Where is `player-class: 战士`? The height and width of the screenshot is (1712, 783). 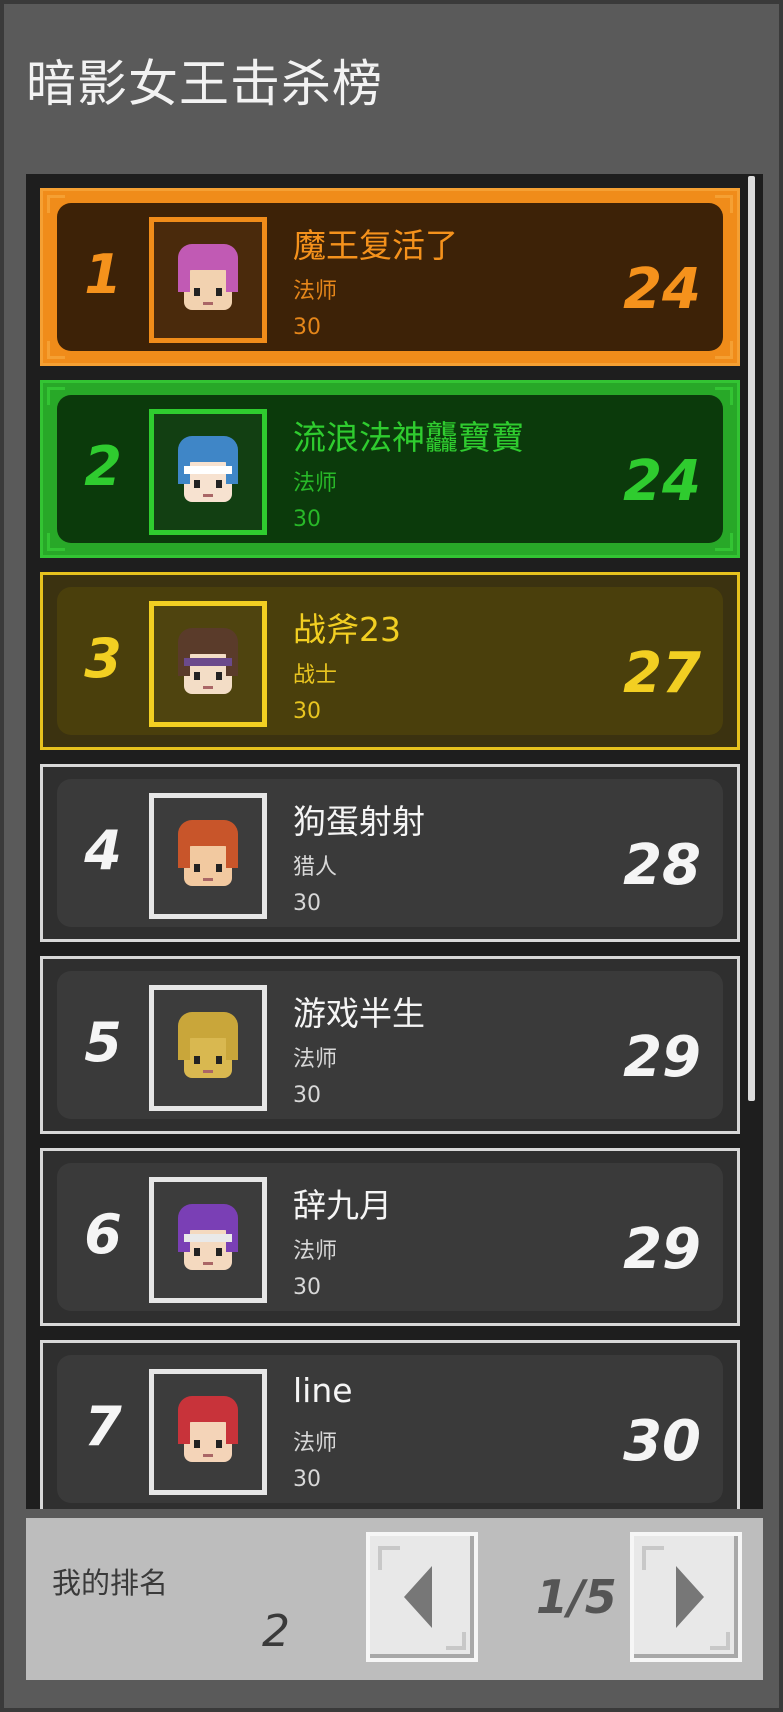
player-class: 战士 is located at coordinates (315, 675).